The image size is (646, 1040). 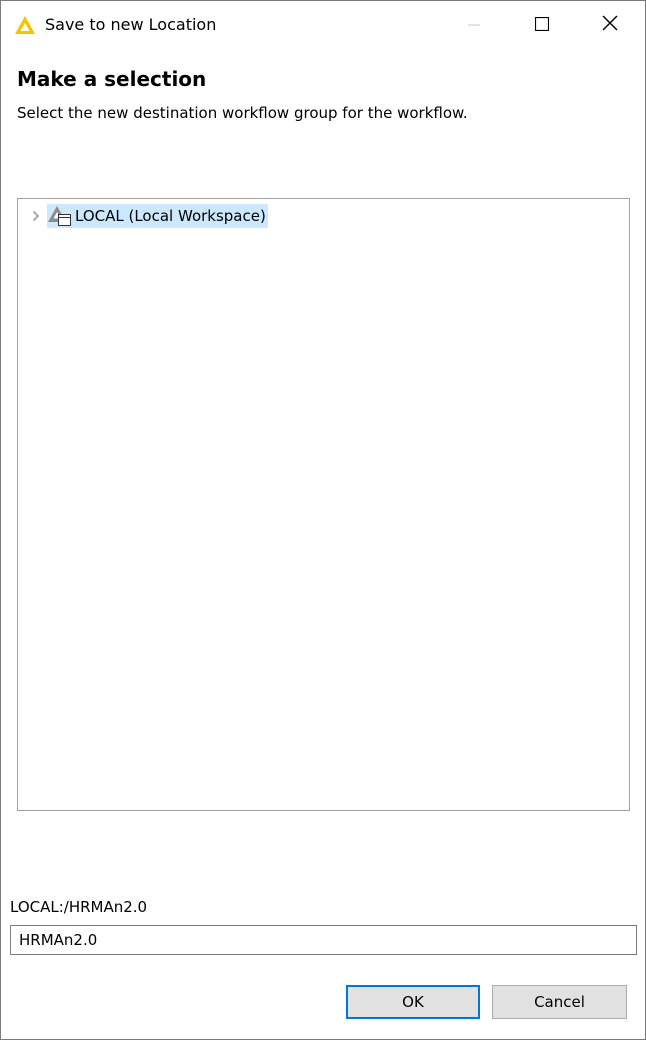 I want to click on close-icon, so click(x=610, y=25).